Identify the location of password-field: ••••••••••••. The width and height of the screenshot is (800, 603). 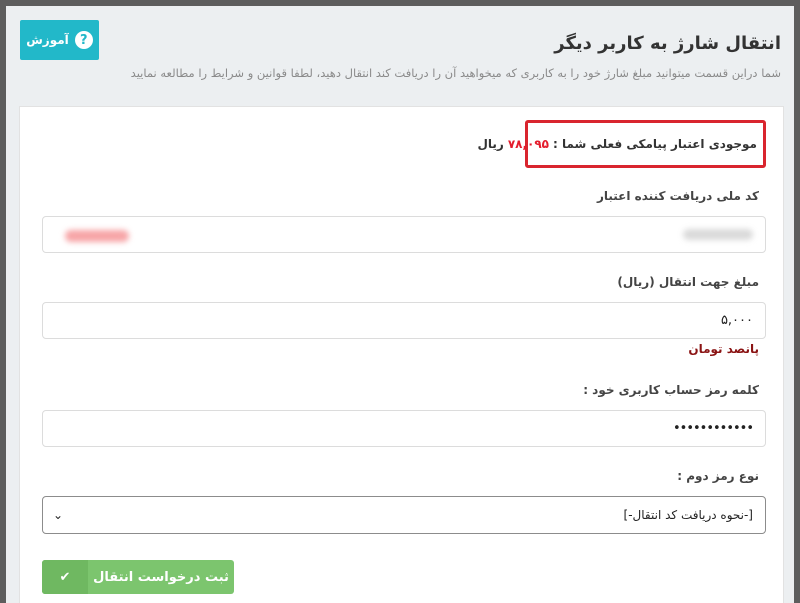
(404, 428).